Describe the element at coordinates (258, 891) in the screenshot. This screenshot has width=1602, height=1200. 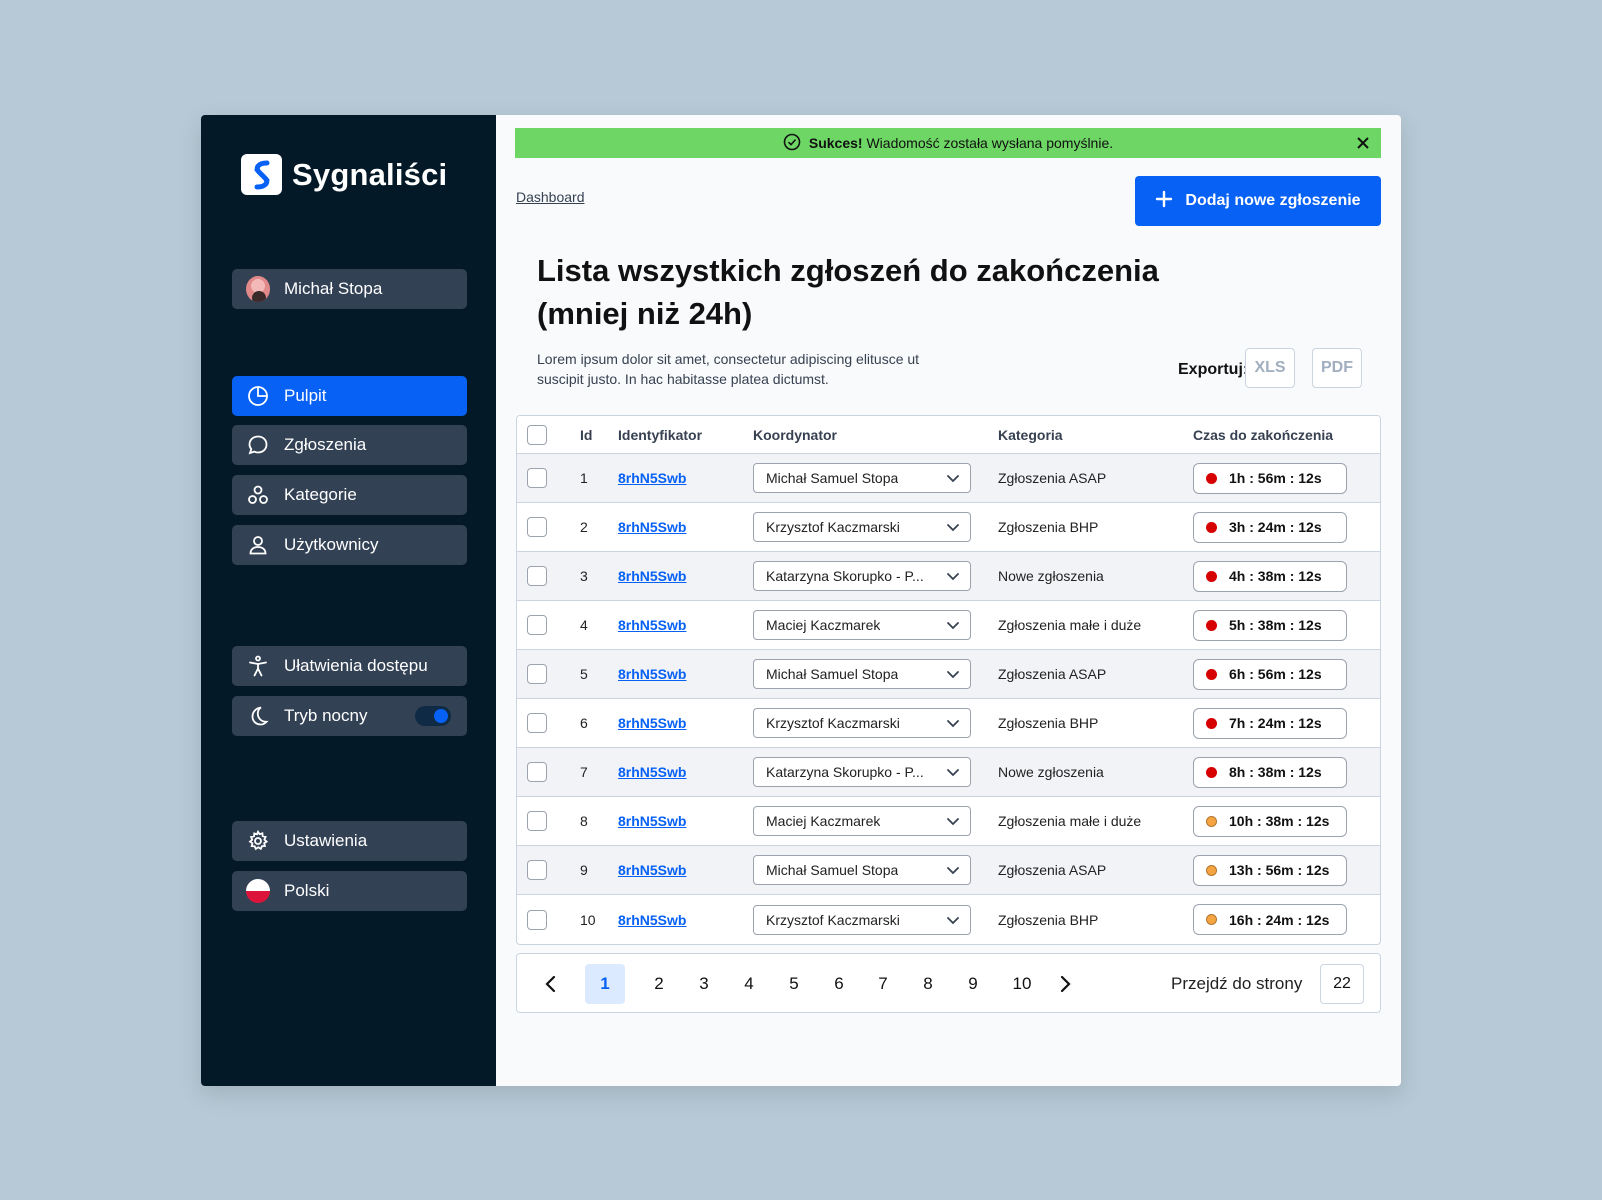
I see `poland-flag-icon` at that location.